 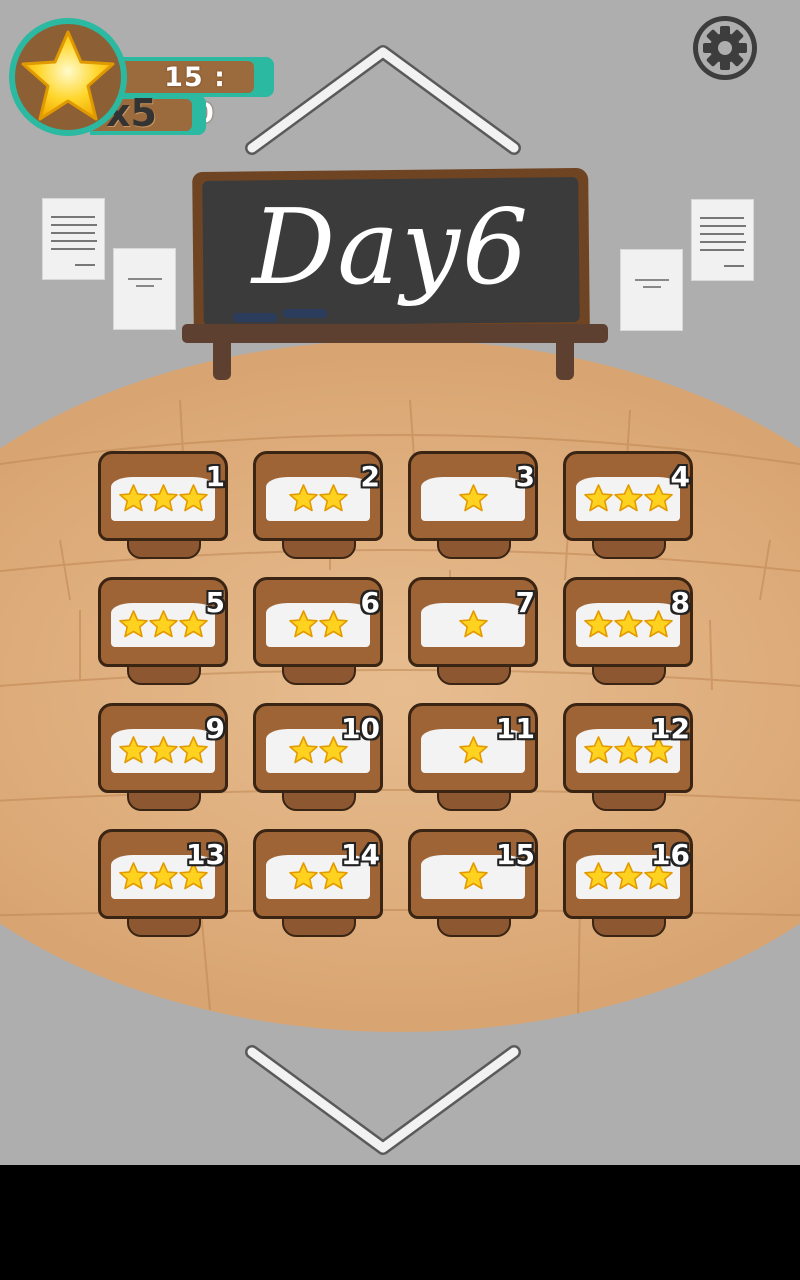 I want to click on gear-icon, so click(x=725, y=48).